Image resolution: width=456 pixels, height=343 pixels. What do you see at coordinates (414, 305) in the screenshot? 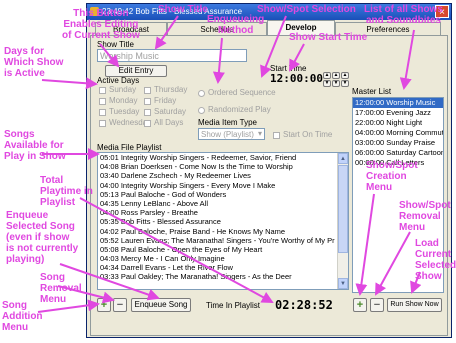
I see `run-show-now-button: Run Show Now` at bounding box center [414, 305].